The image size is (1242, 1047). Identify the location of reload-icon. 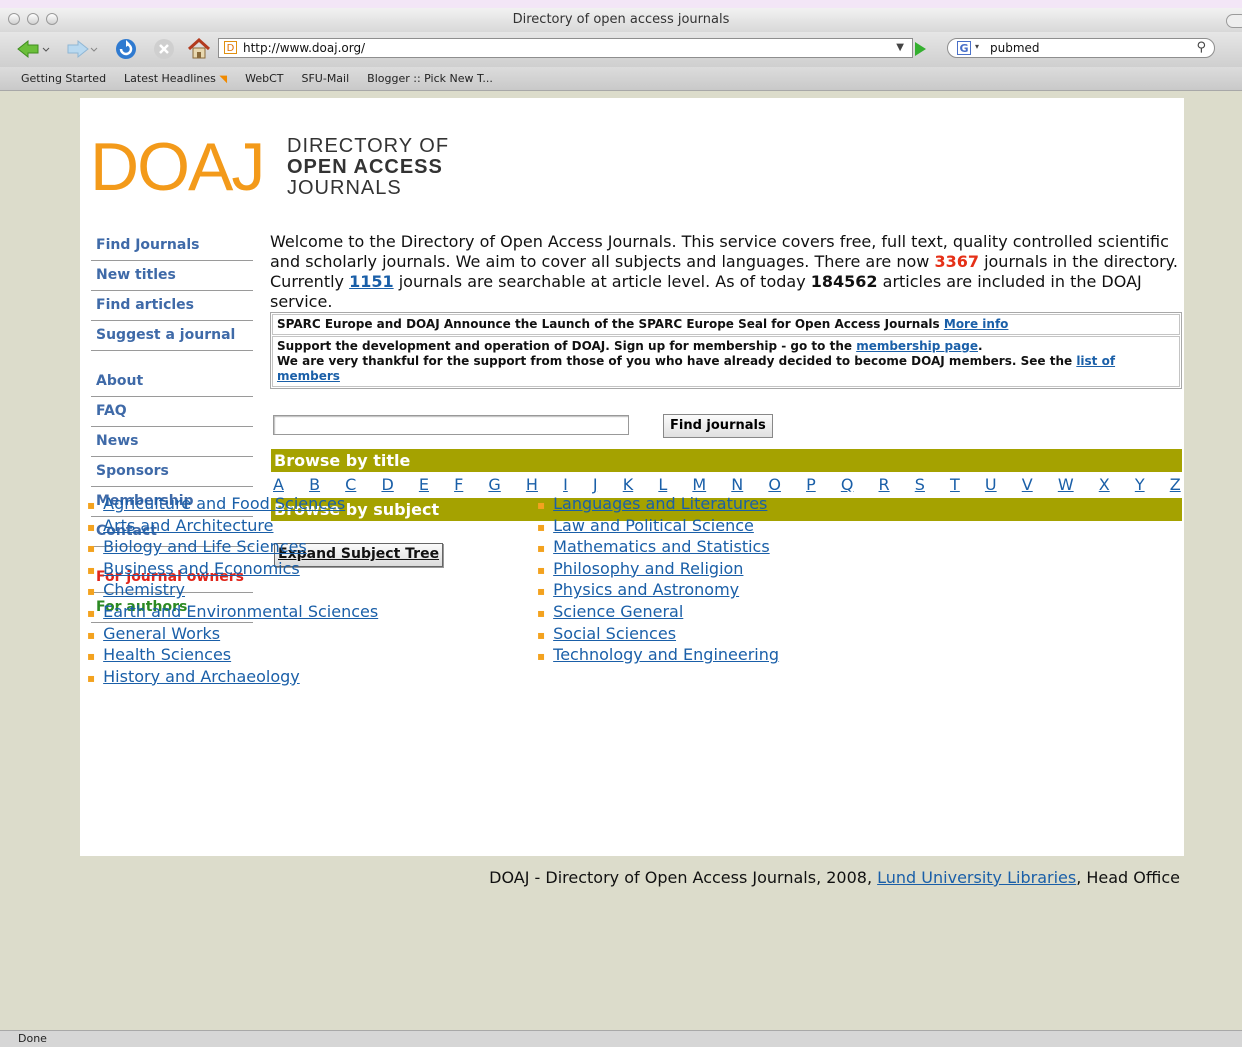
(126, 49).